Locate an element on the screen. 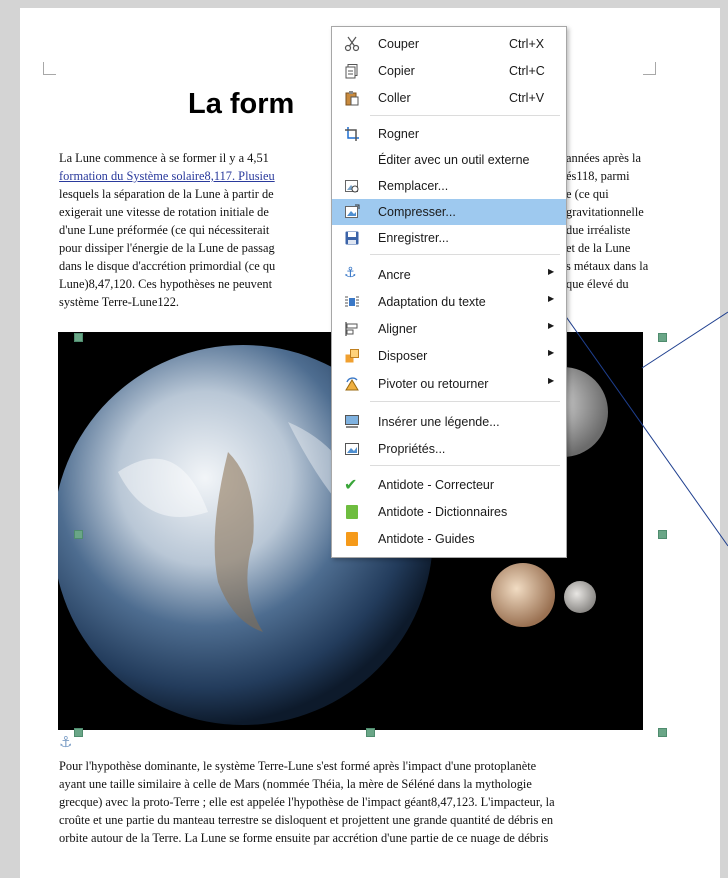 The height and width of the screenshot is (878, 728). menu-item-label: Ancre is located at coordinates (394, 275).